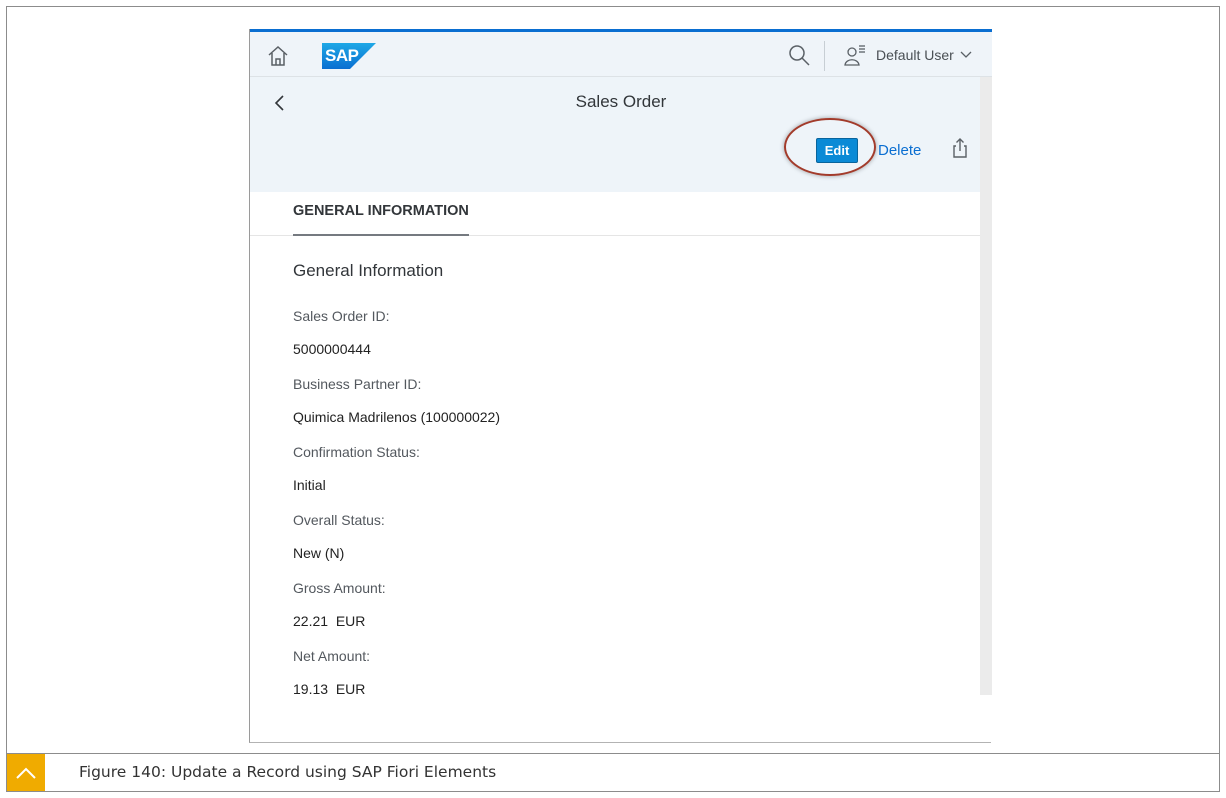 This screenshot has width=1226, height=798. I want to click on user-menu: Default User, so click(908, 55).